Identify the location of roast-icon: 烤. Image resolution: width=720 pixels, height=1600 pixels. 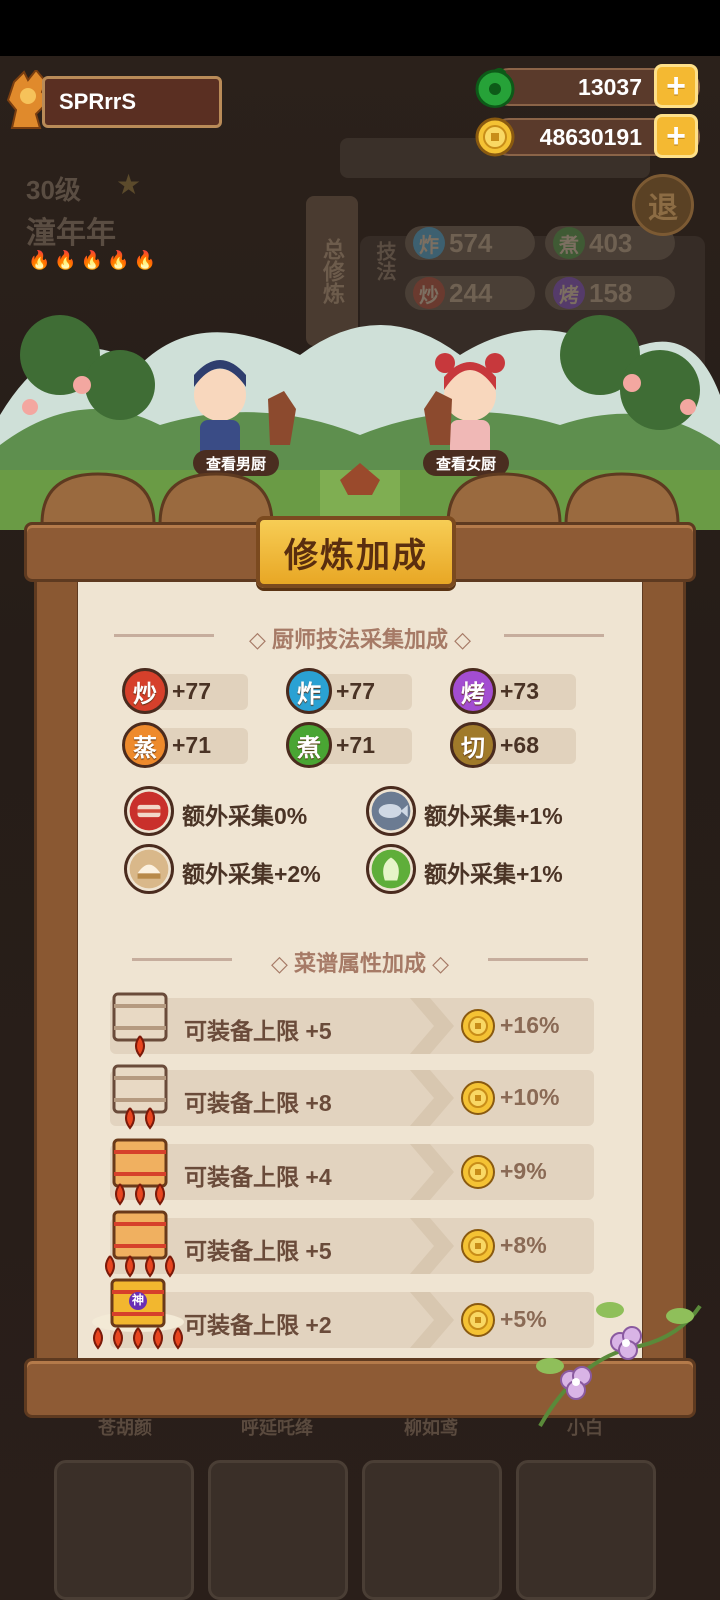
(473, 691).